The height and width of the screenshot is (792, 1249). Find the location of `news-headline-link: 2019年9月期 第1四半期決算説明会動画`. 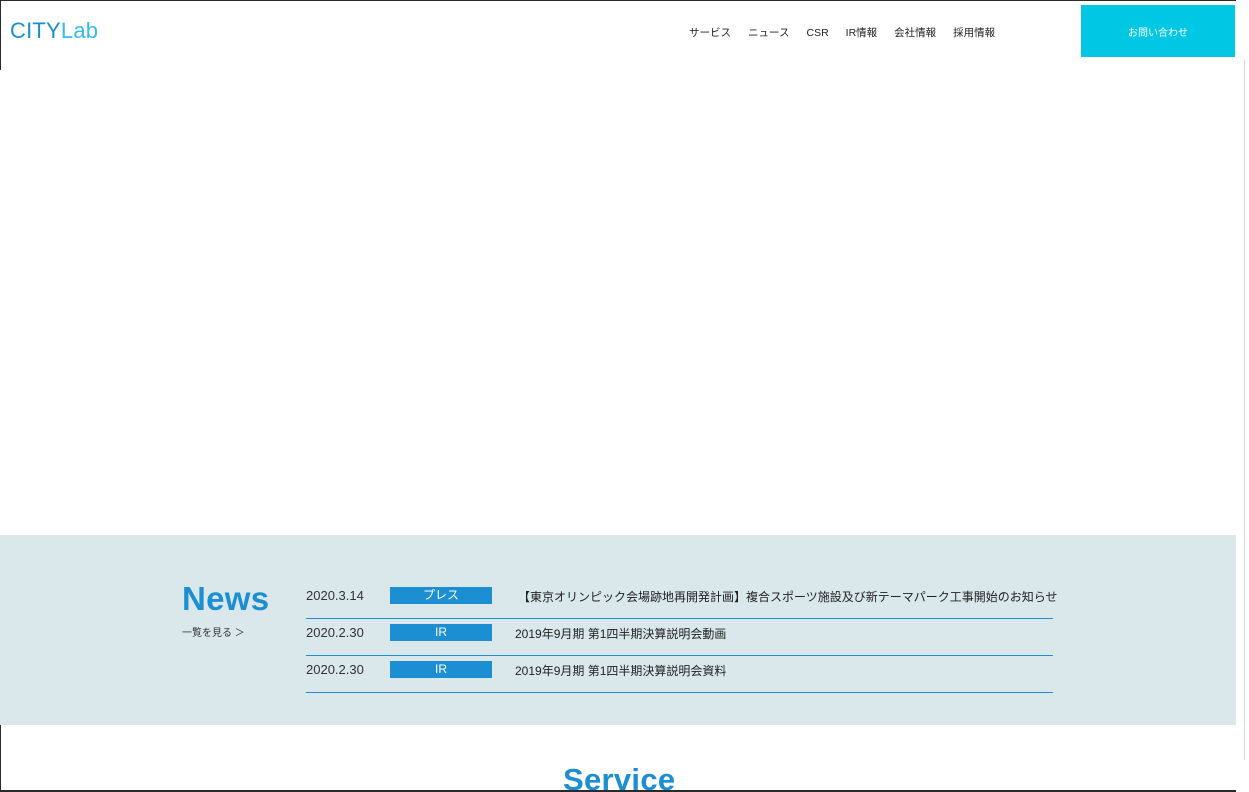

news-headline-link: 2019年9月期 第1四半期決算説明会動画 is located at coordinates (620, 634).